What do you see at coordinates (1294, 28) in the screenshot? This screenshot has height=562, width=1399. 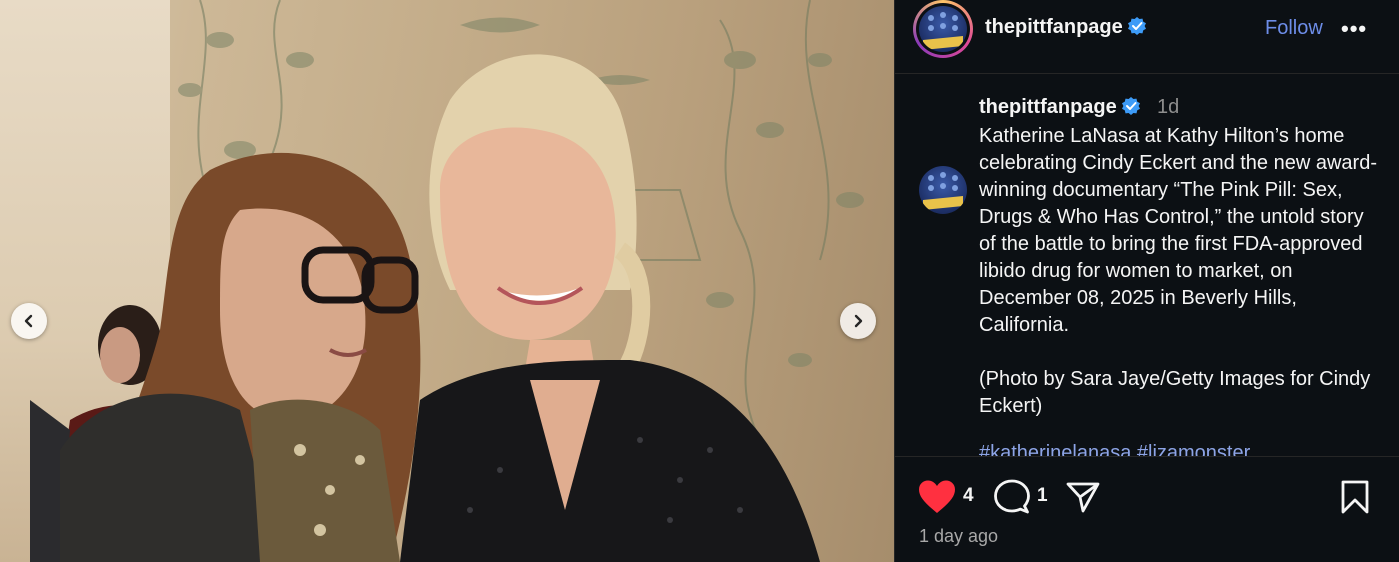 I see `follow-button: Follow` at bounding box center [1294, 28].